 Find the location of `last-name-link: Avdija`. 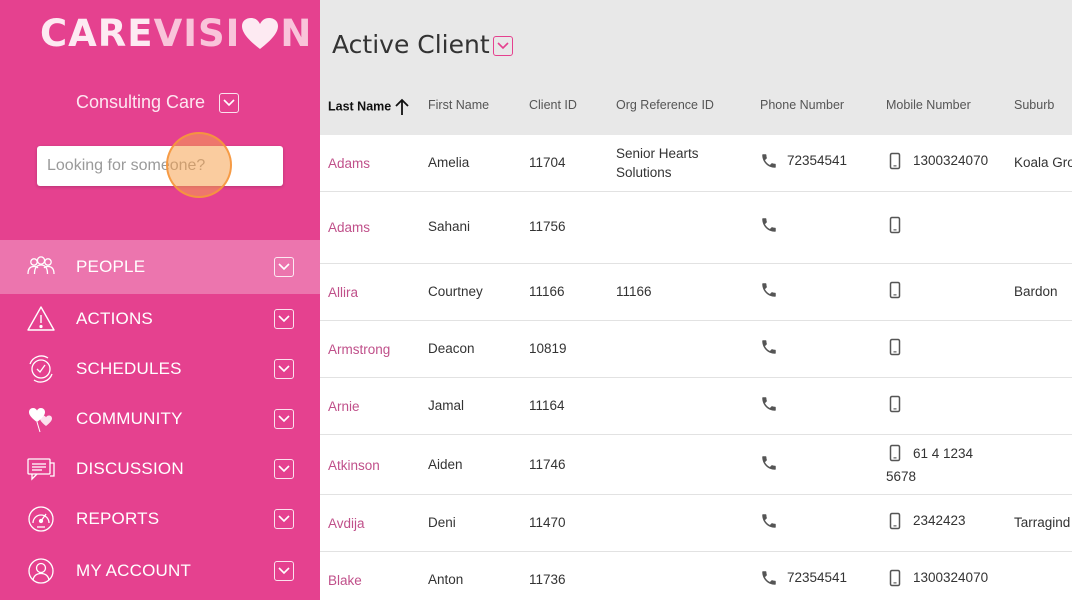

last-name-link: Avdija is located at coordinates (346, 523).